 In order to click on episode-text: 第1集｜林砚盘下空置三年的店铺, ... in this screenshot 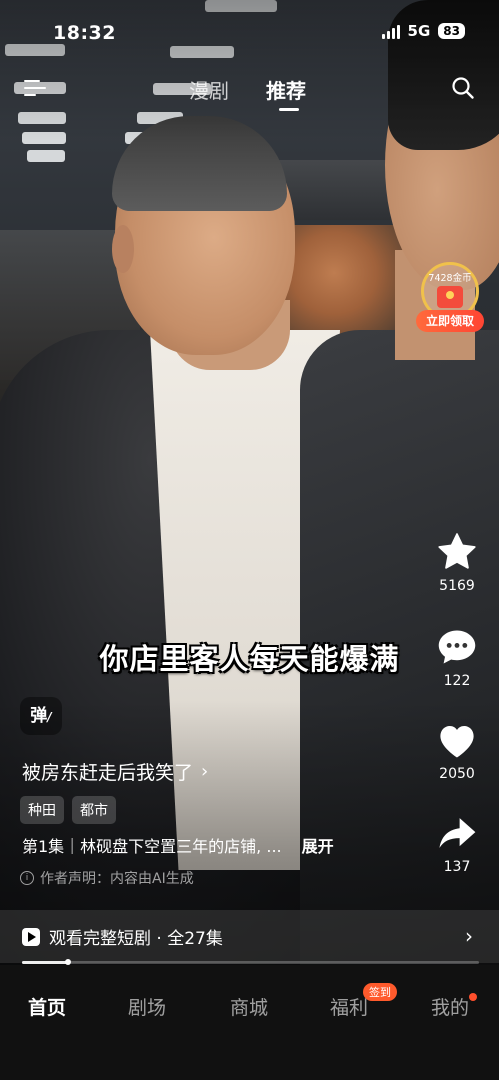, I will do `click(152, 846)`.